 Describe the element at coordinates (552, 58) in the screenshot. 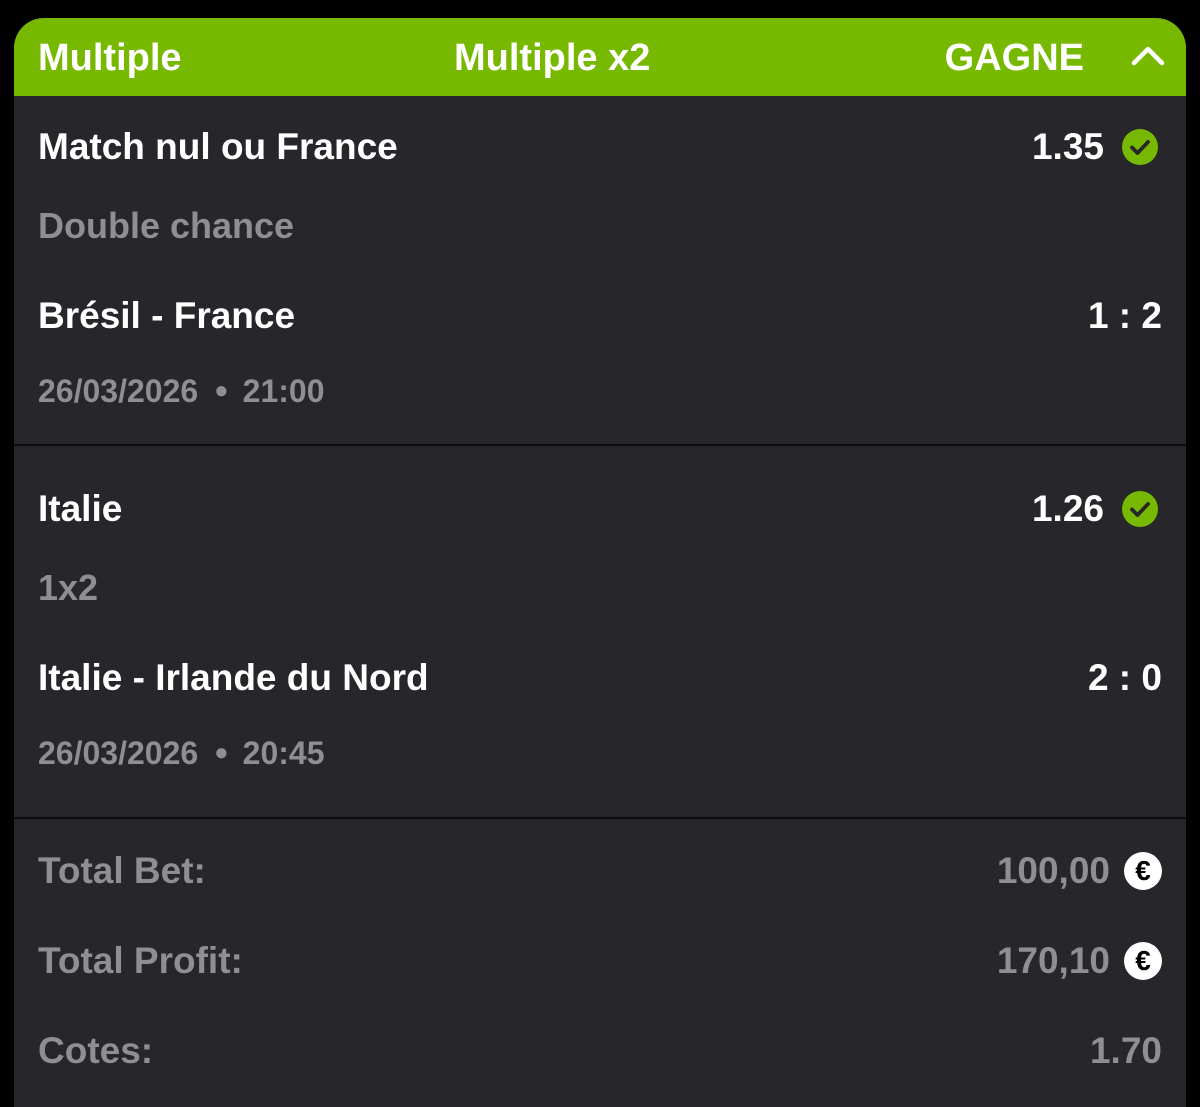

I see `bet-title: Multiple x2` at that location.